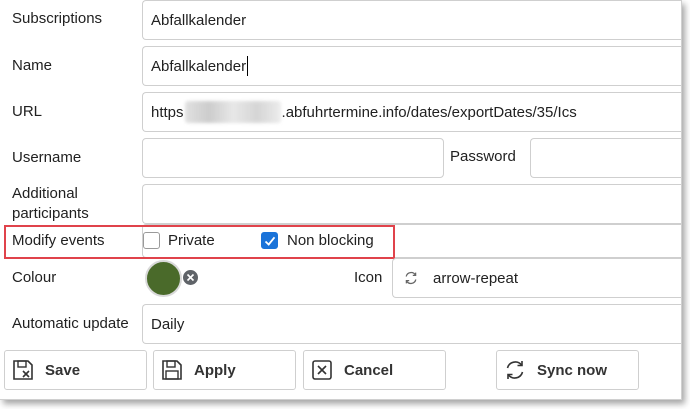 The image size is (690, 409). Describe the element at coordinates (411, 204) in the screenshot. I see `participants-input` at that location.